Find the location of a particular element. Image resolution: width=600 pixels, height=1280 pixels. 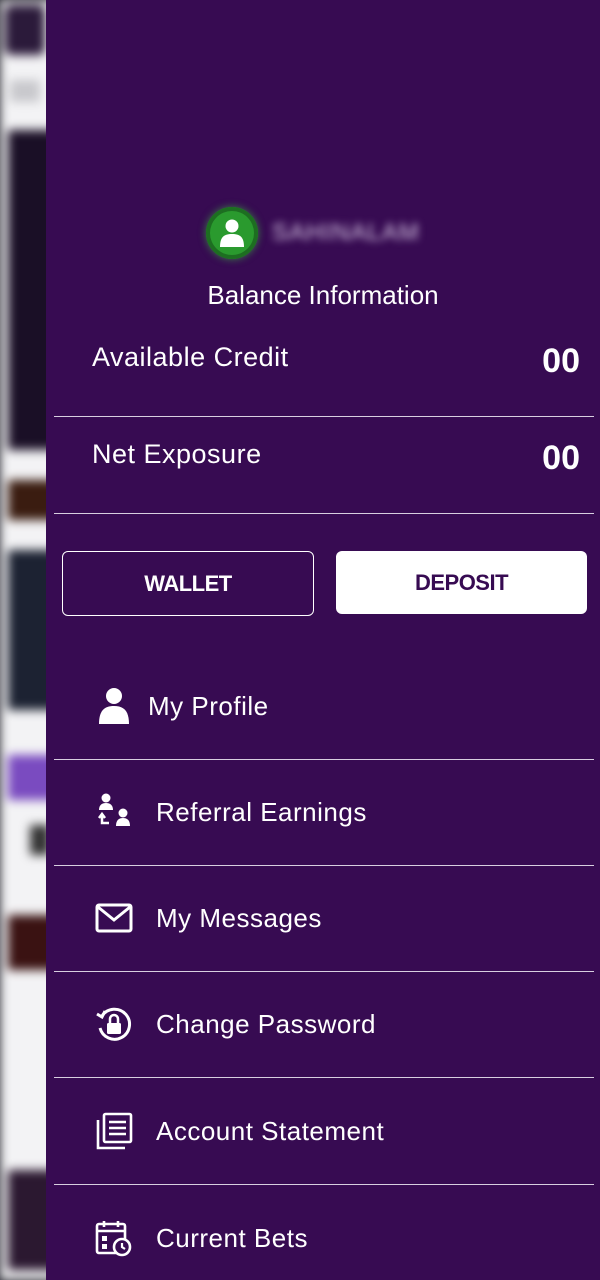

menu-item-my-messages: My Messages is located at coordinates (324, 918).